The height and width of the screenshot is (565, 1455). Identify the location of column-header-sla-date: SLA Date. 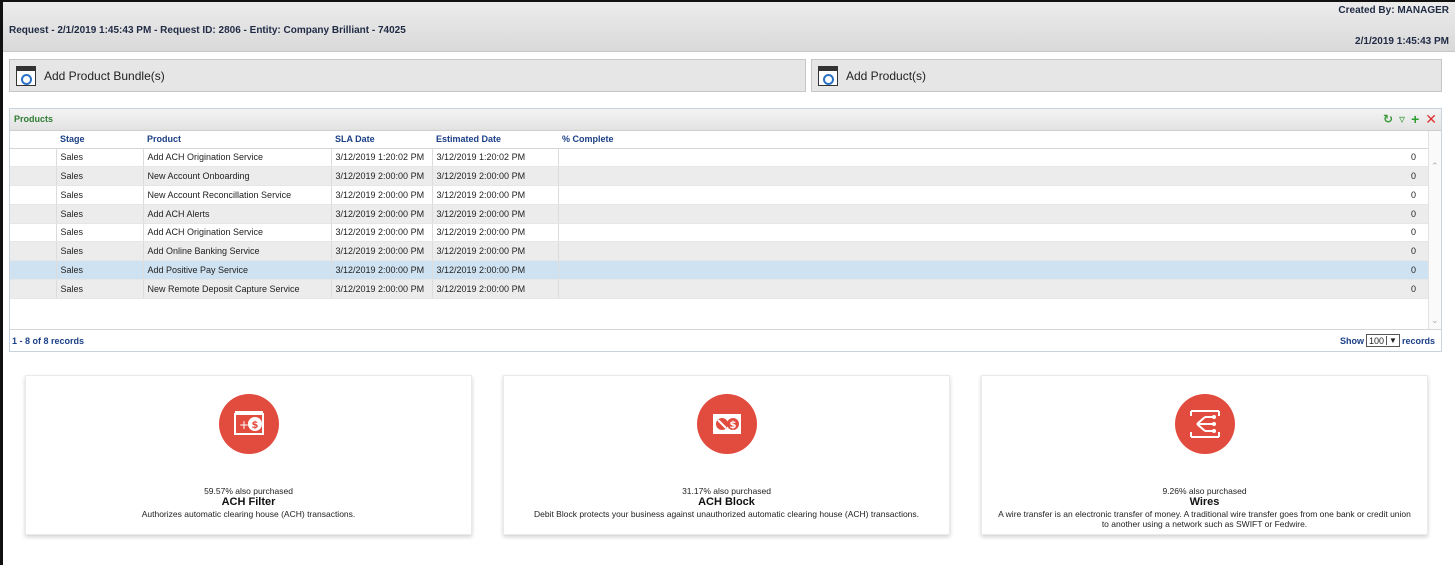
(381, 140).